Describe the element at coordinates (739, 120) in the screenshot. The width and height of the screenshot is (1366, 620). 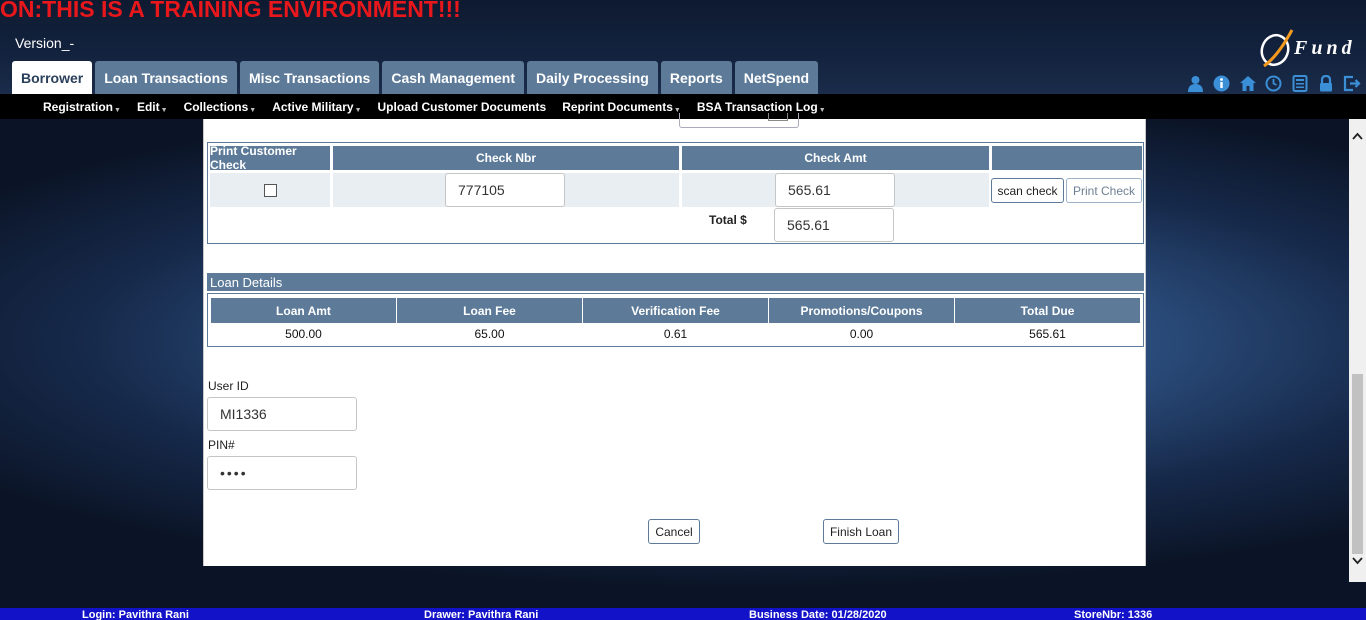
I see `partial-select-field` at that location.